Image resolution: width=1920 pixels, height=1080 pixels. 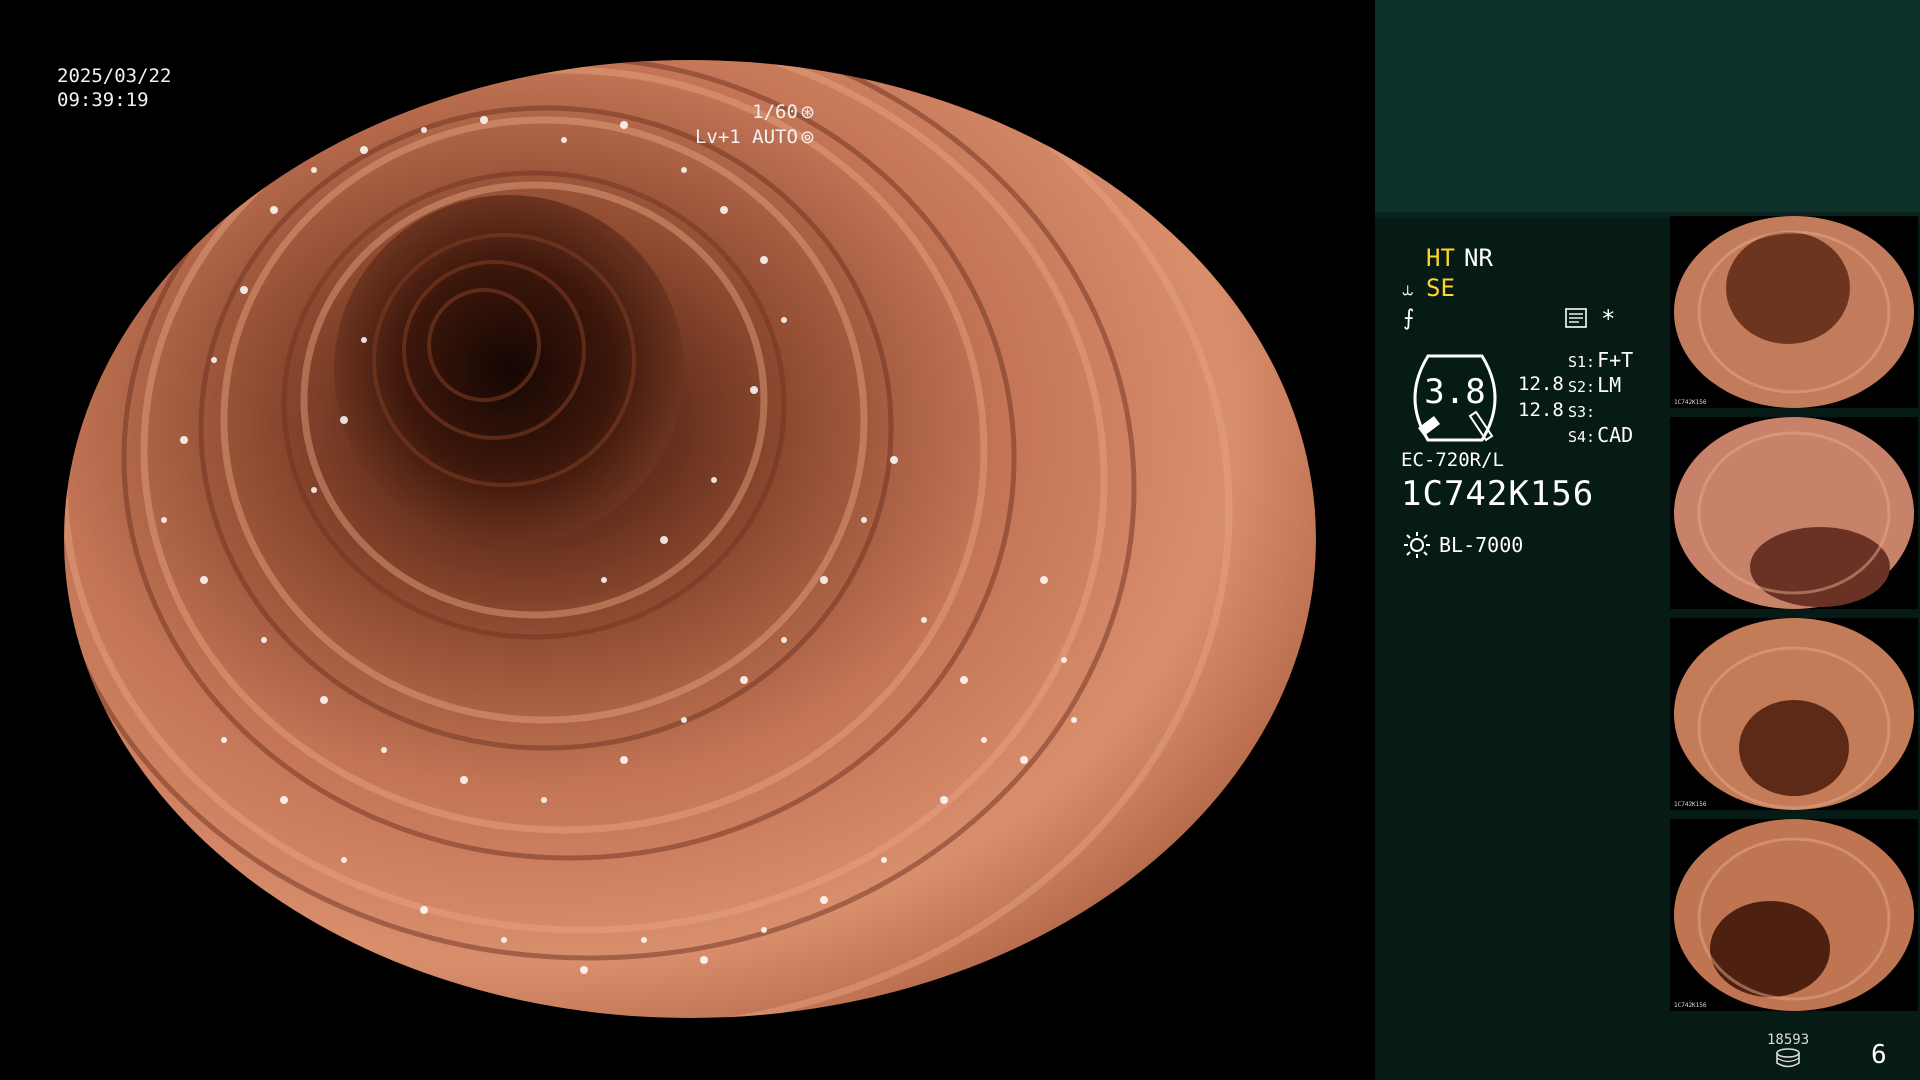 I want to click on shutter-speed: 1/60, so click(x=775, y=112).